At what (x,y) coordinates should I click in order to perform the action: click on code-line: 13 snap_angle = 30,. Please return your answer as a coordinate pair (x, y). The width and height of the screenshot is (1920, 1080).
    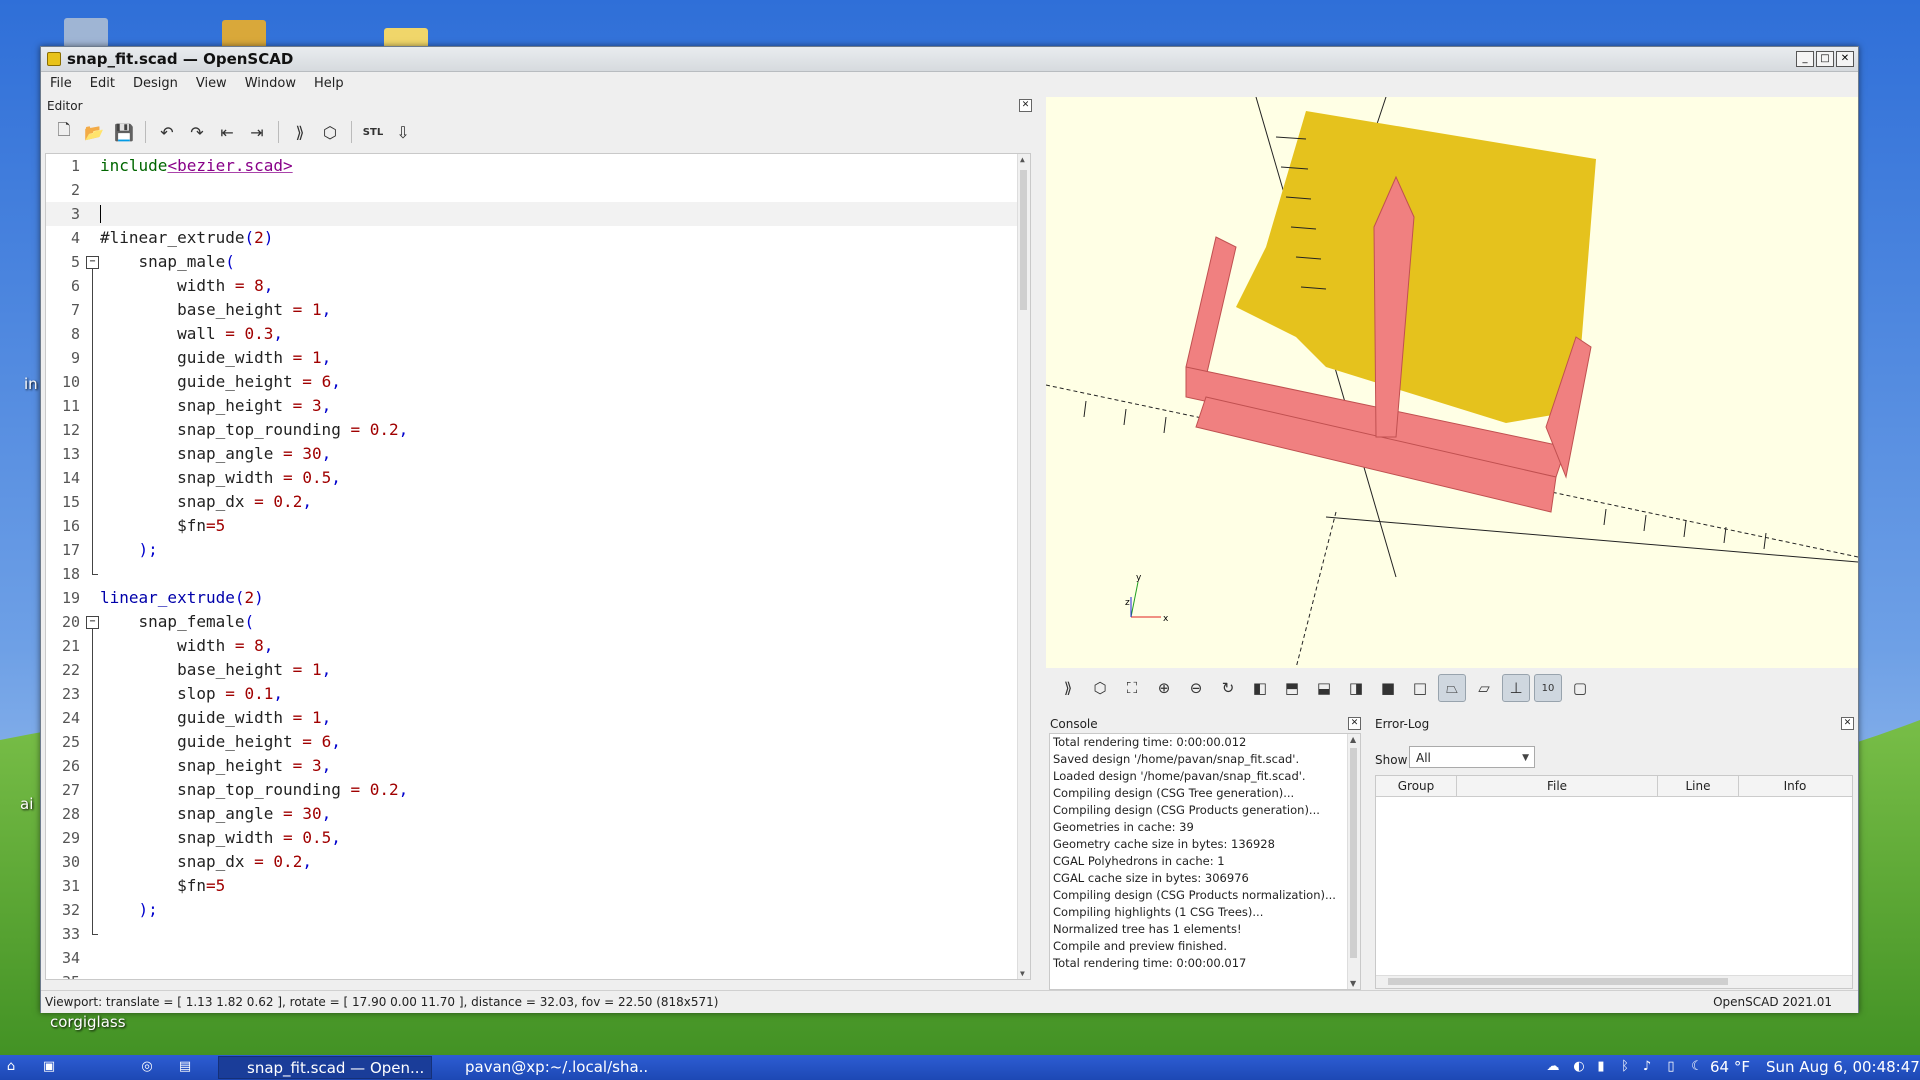
    Looking at the image, I should click on (533, 454).